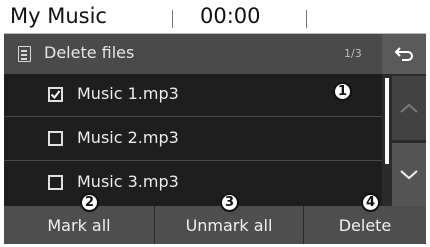  I want to click on callout-marker-3: 3, so click(229, 202).